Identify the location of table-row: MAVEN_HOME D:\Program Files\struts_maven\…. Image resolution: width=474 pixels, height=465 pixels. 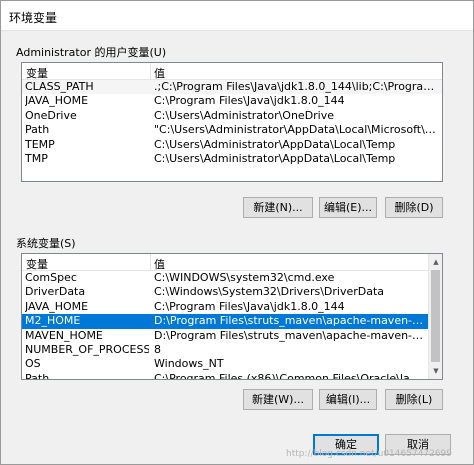
(225, 336).